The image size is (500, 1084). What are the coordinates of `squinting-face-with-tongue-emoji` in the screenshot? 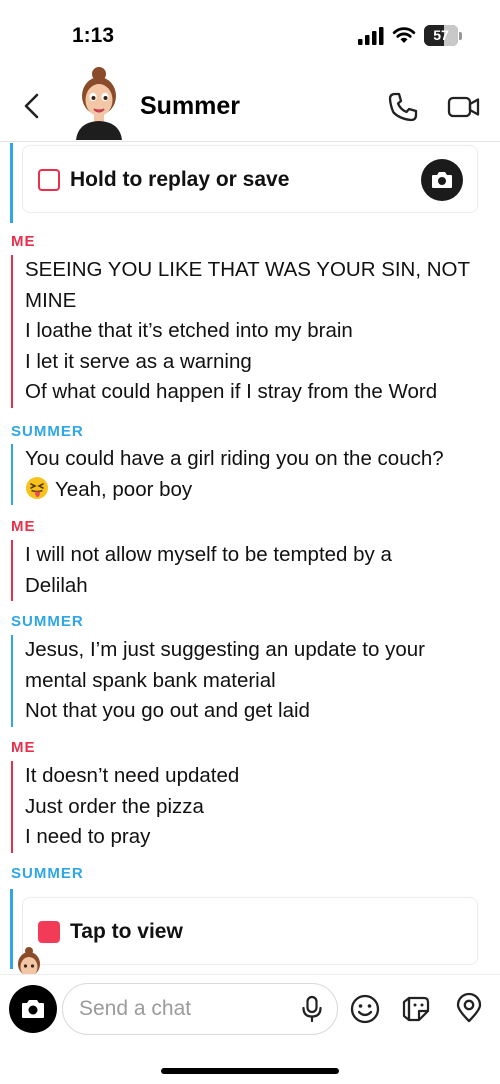 It's located at (37, 487).